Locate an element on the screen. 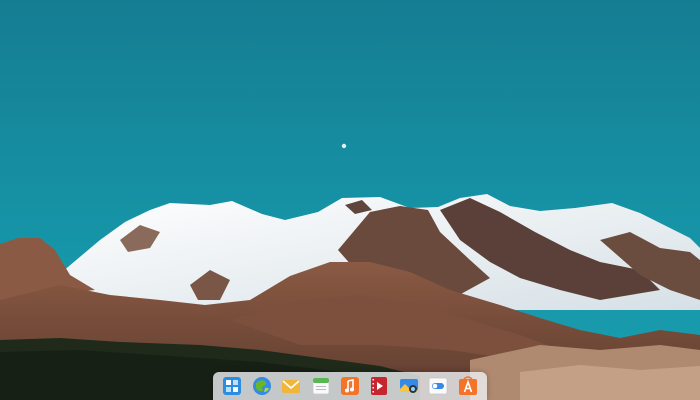  dock-item-appcenter is located at coordinates (468, 386).